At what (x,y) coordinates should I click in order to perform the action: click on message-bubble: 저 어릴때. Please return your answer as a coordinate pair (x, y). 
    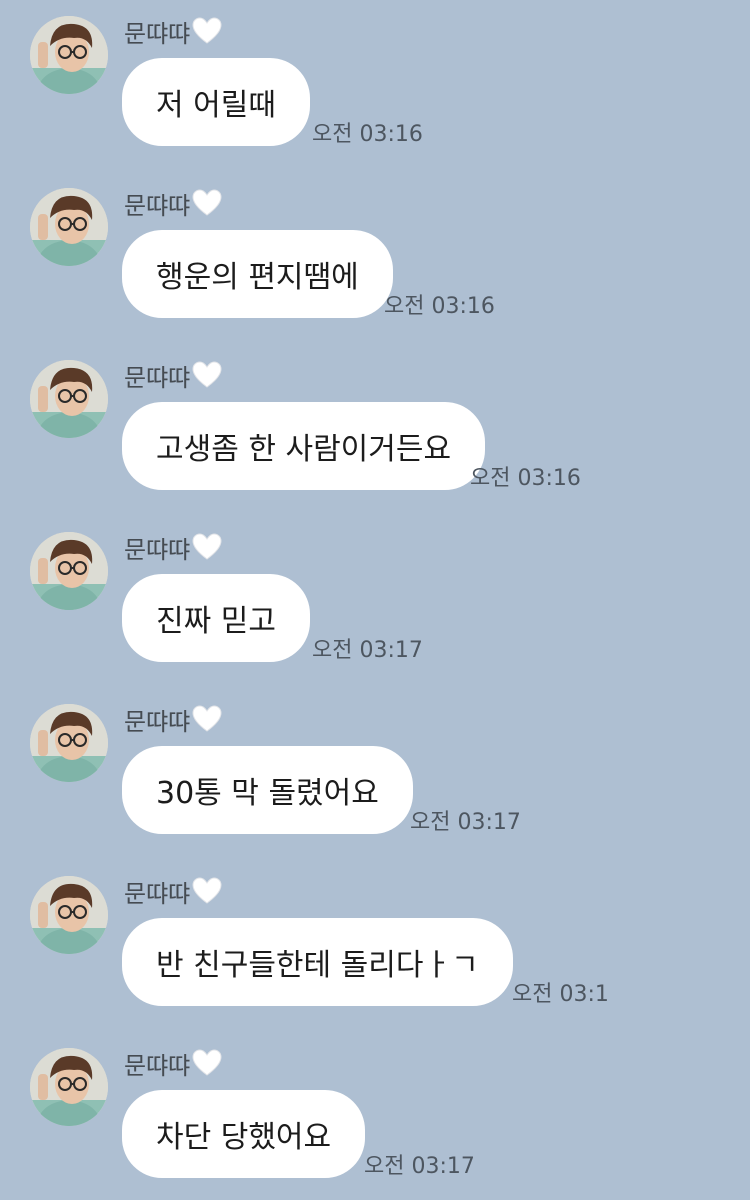
    Looking at the image, I should click on (216, 102).